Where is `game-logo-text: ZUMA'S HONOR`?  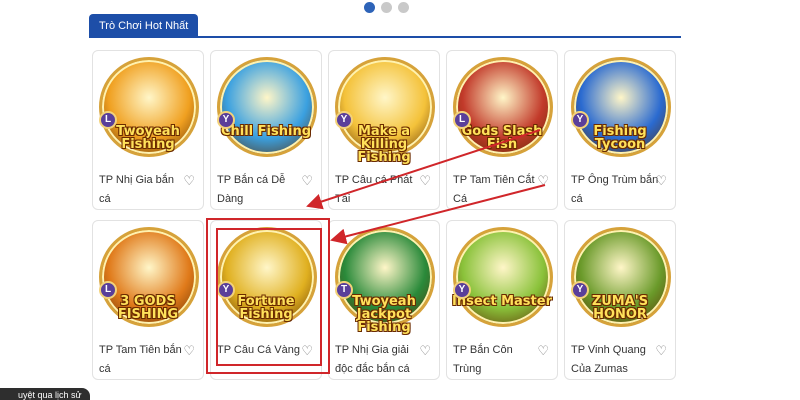
game-logo-text: ZUMA'S HONOR is located at coordinates (620, 308).